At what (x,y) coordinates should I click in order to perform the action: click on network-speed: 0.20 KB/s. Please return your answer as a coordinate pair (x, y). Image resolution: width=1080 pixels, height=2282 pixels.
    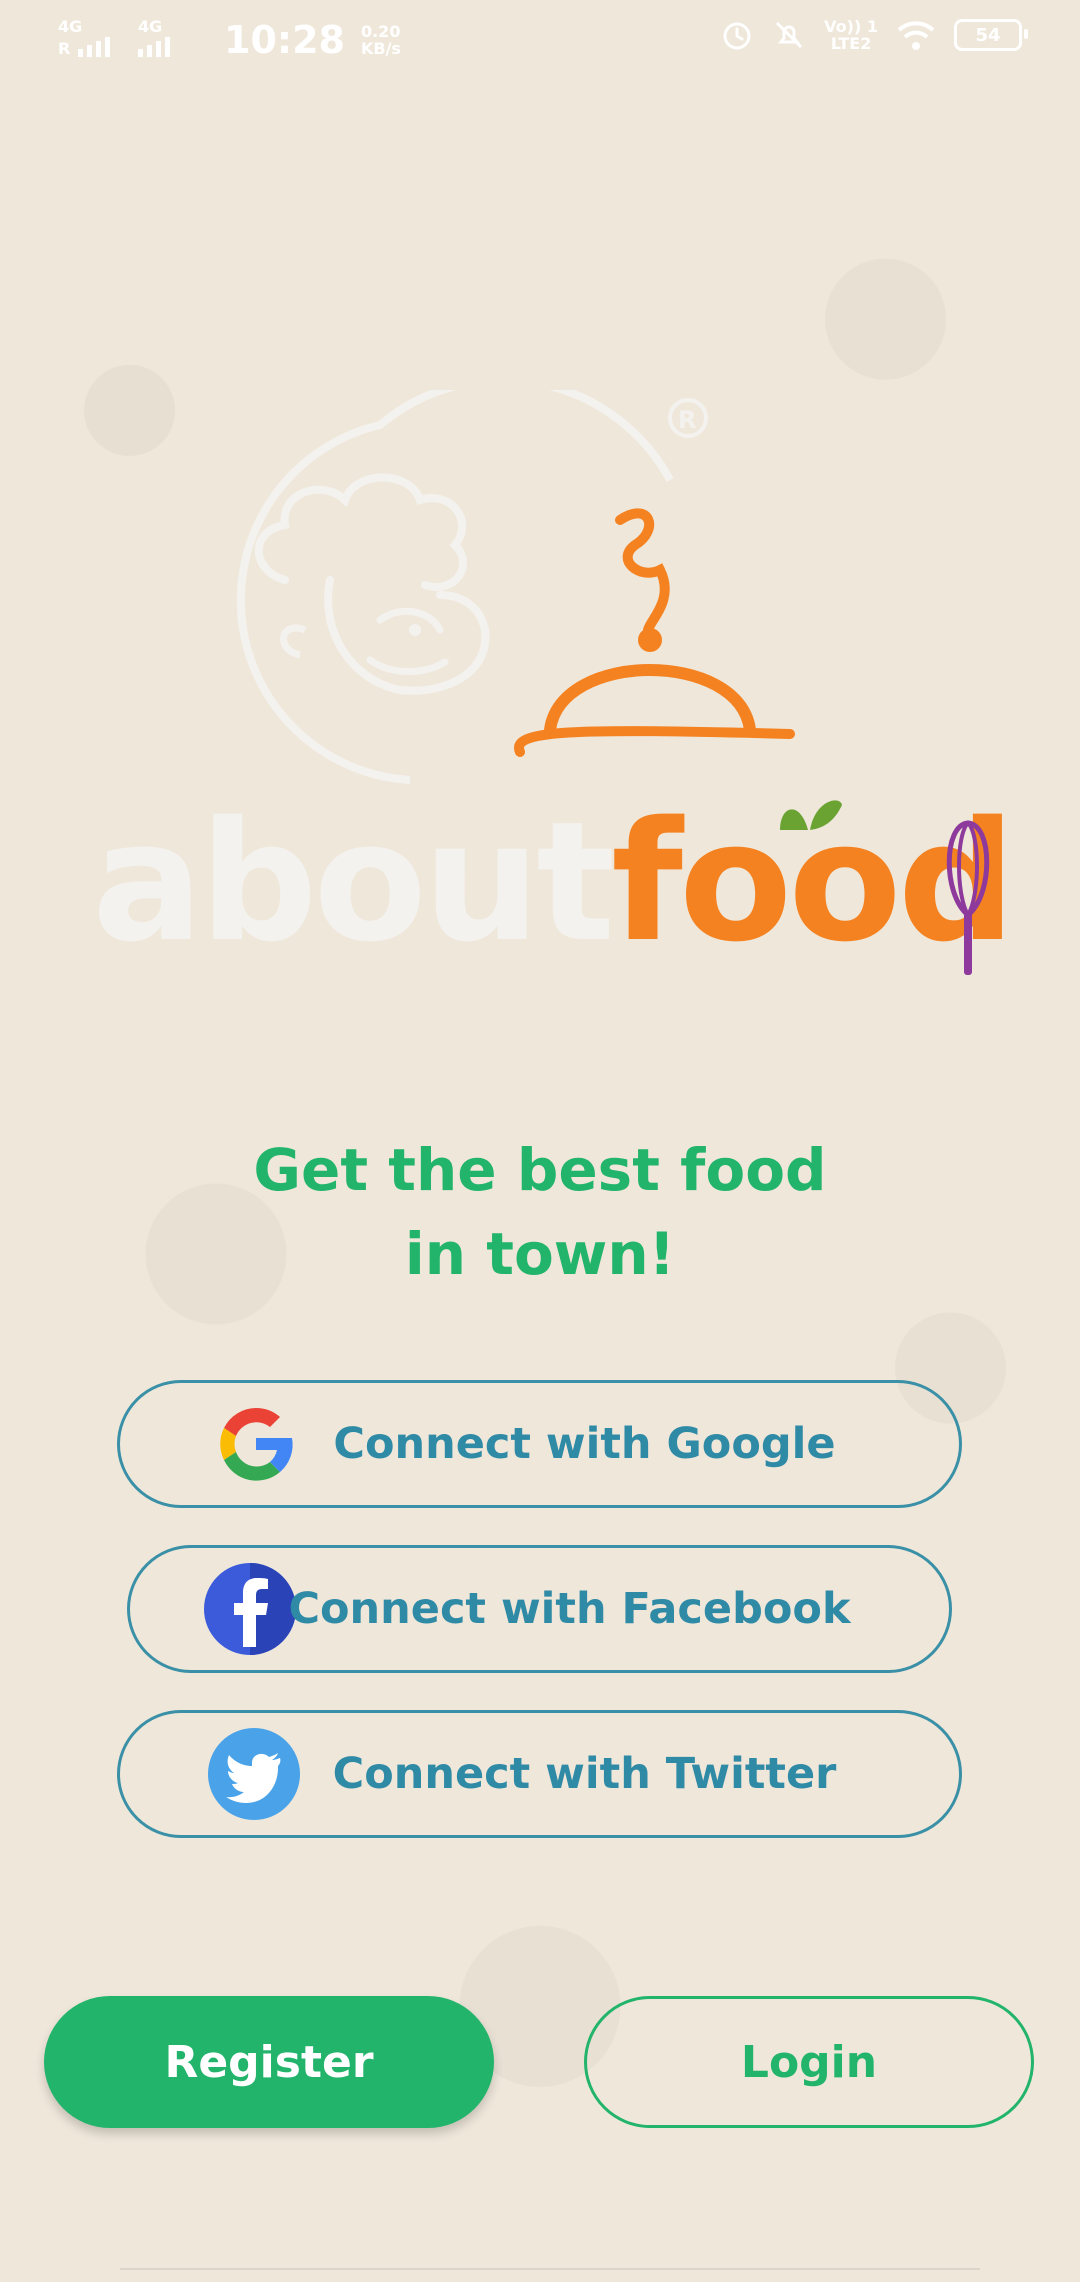
    Looking at the image, I should click on (381, 40).